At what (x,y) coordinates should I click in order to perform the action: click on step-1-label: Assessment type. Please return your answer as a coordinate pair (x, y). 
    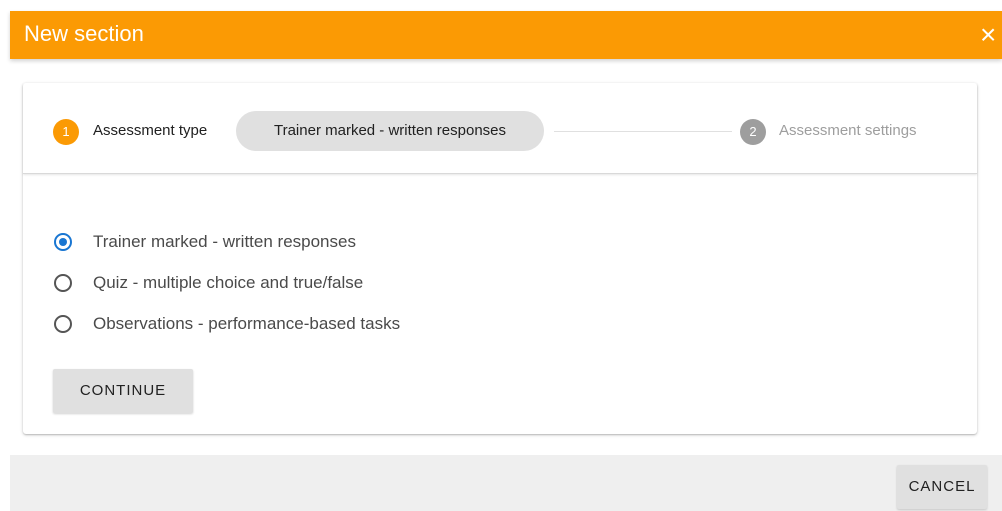
    Looking at the image, I should click on (150, 130).